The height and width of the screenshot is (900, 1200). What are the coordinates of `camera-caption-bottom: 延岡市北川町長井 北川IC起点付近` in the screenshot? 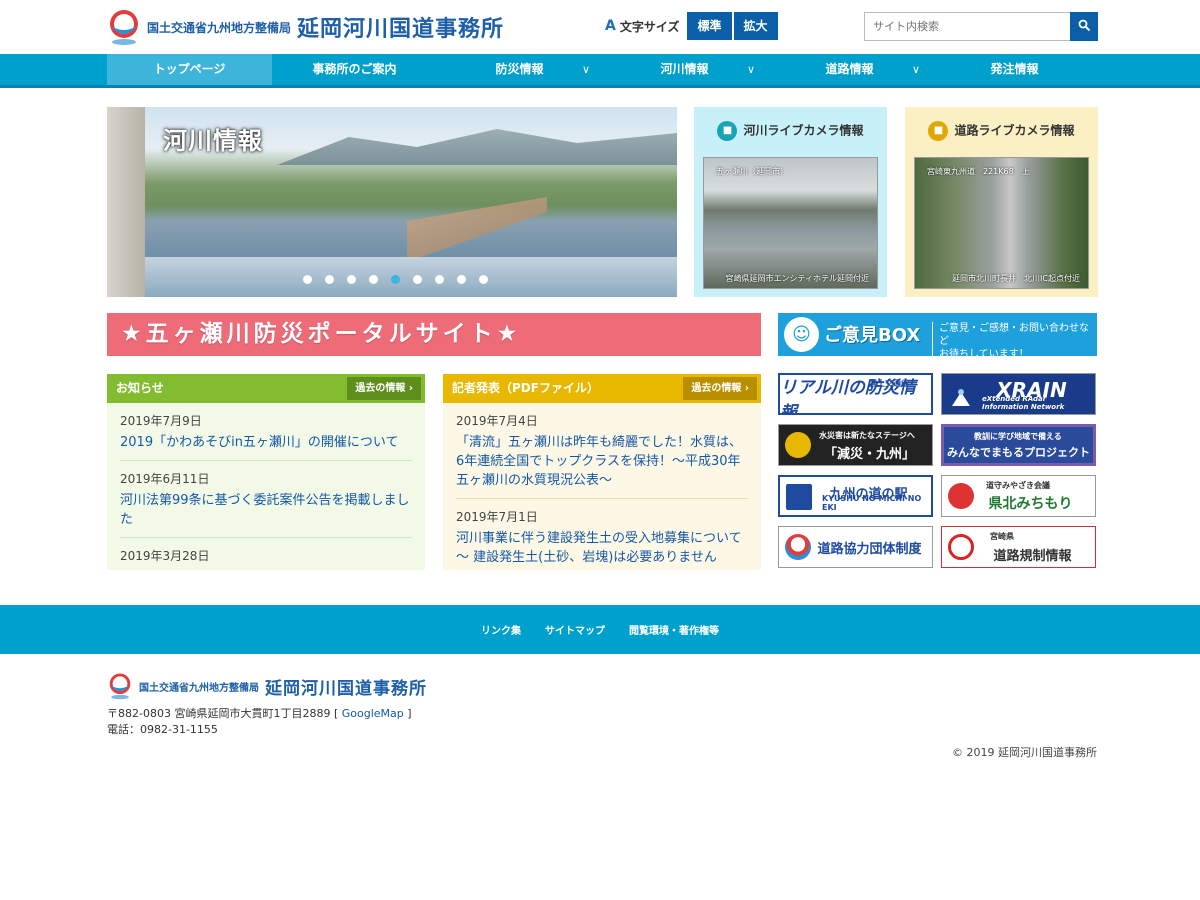 It's located at (1016, 278).